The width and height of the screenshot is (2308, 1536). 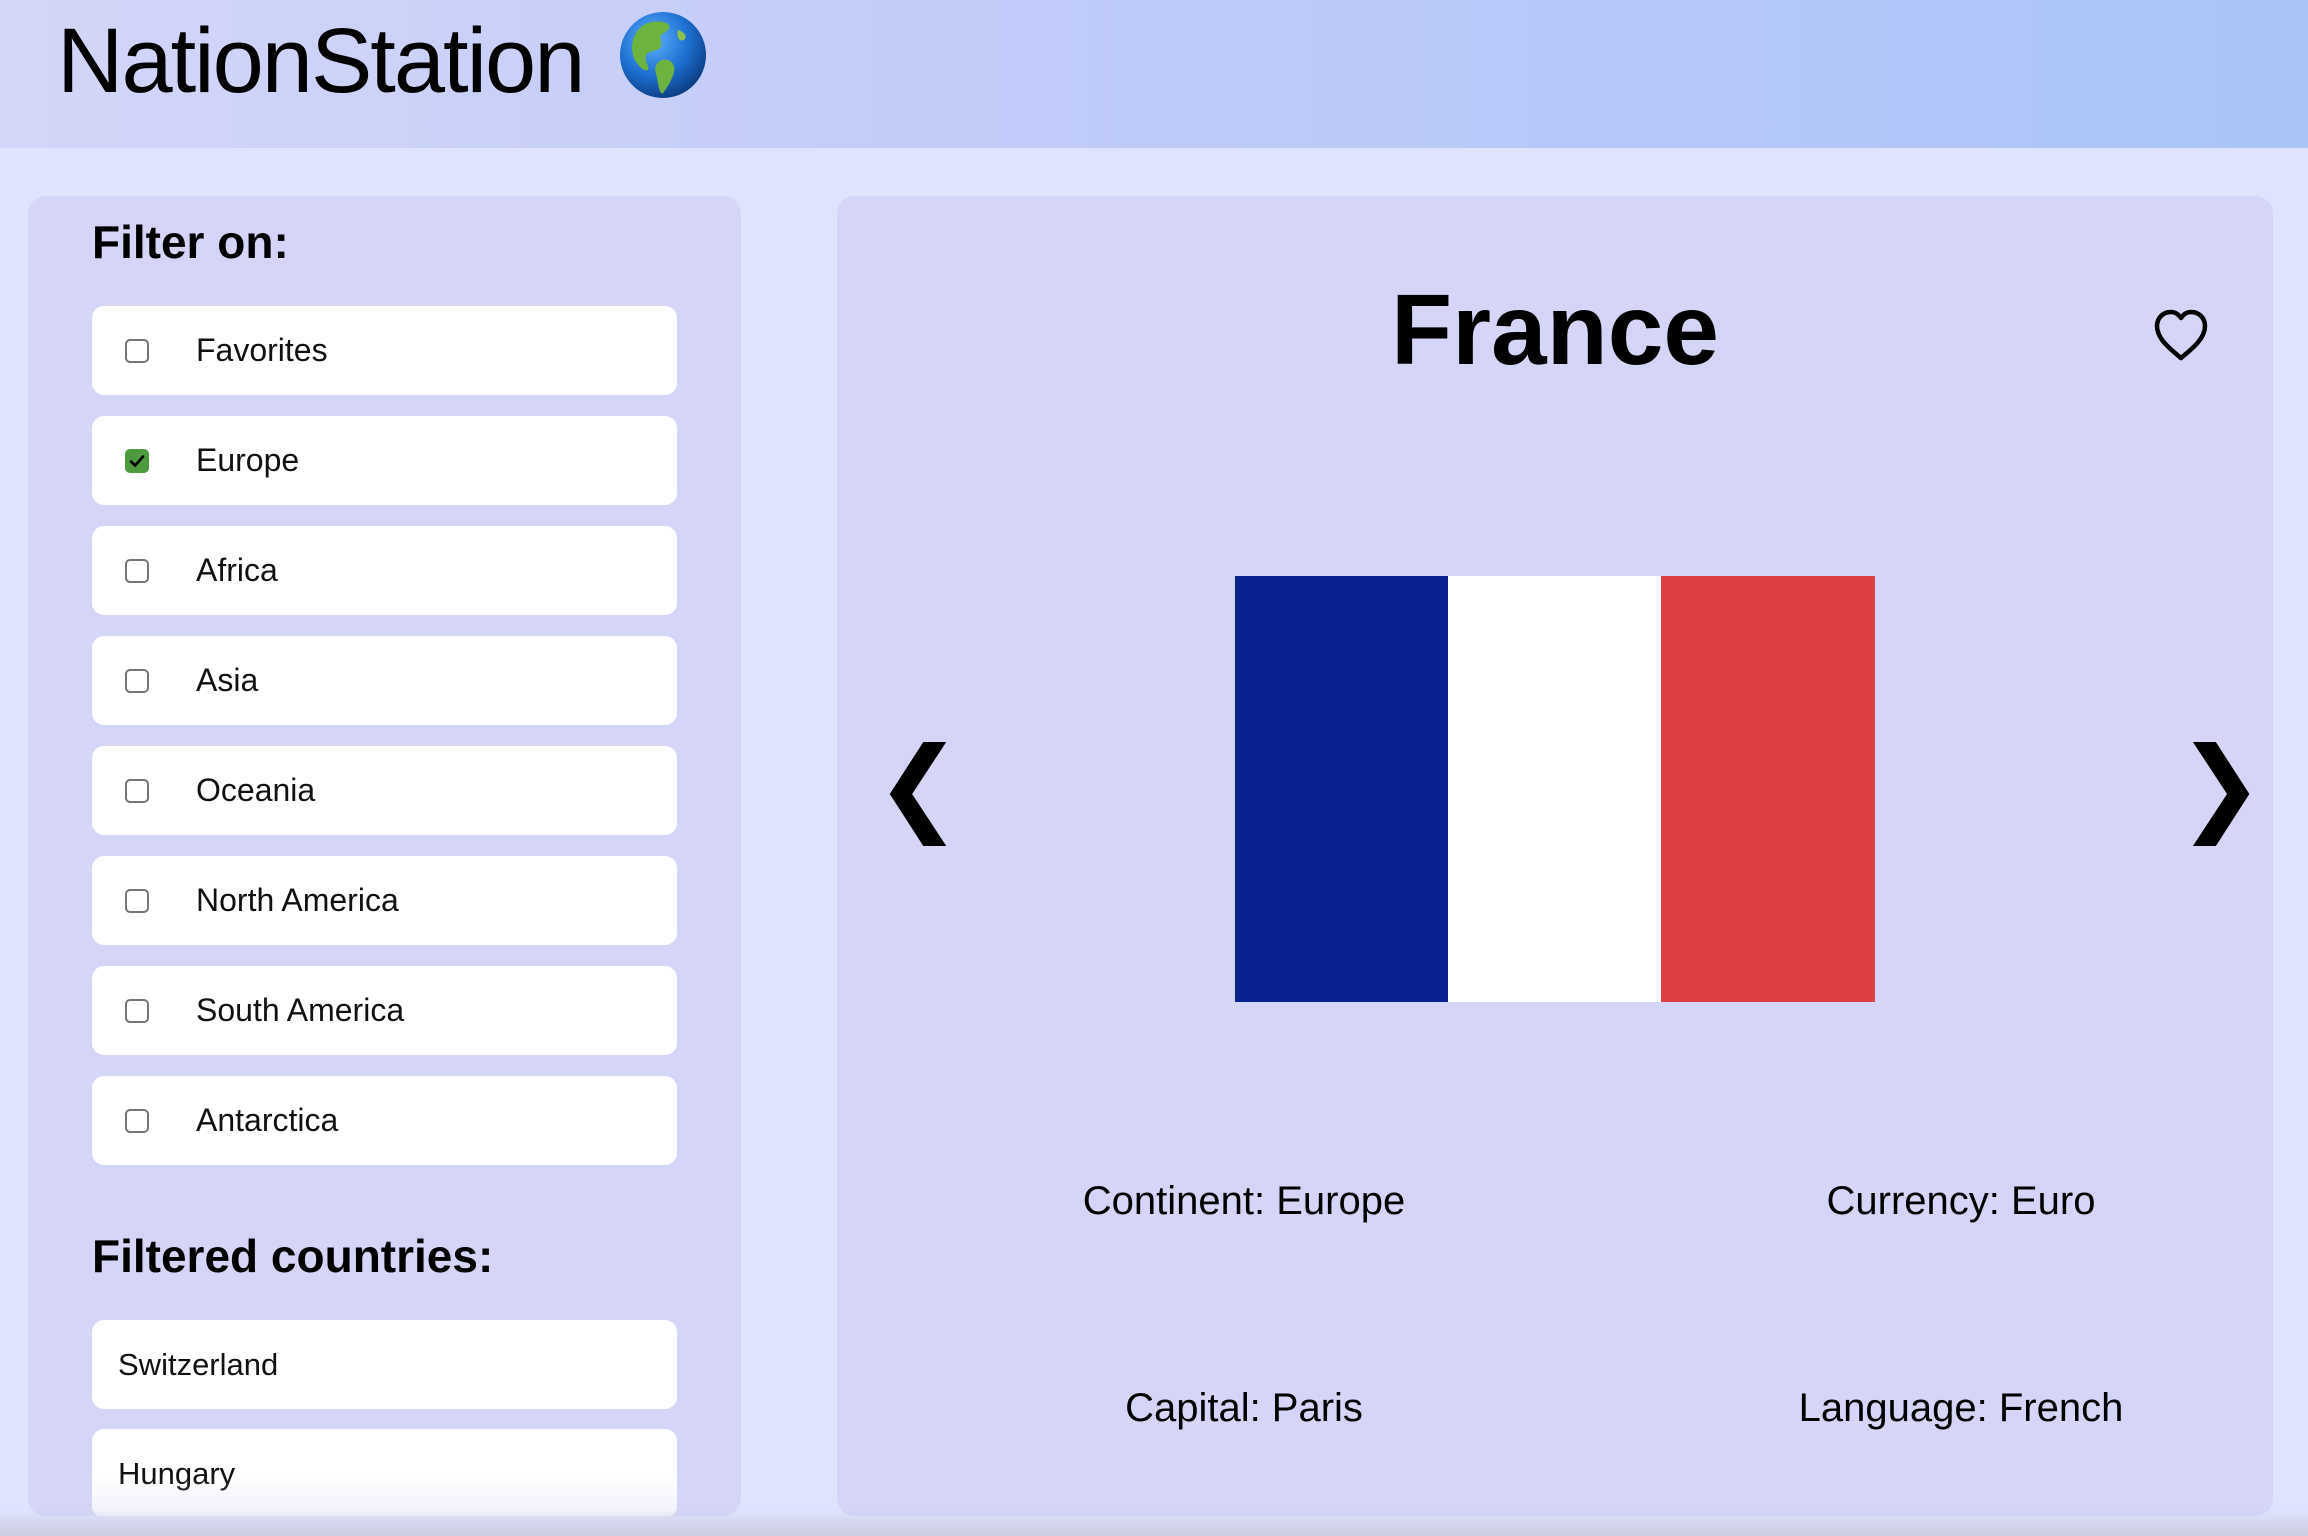 What do you see at coordinates (177, 1473) in the screenshot?
I see `country-label: Hungary` at bounding box center [177, 1473].